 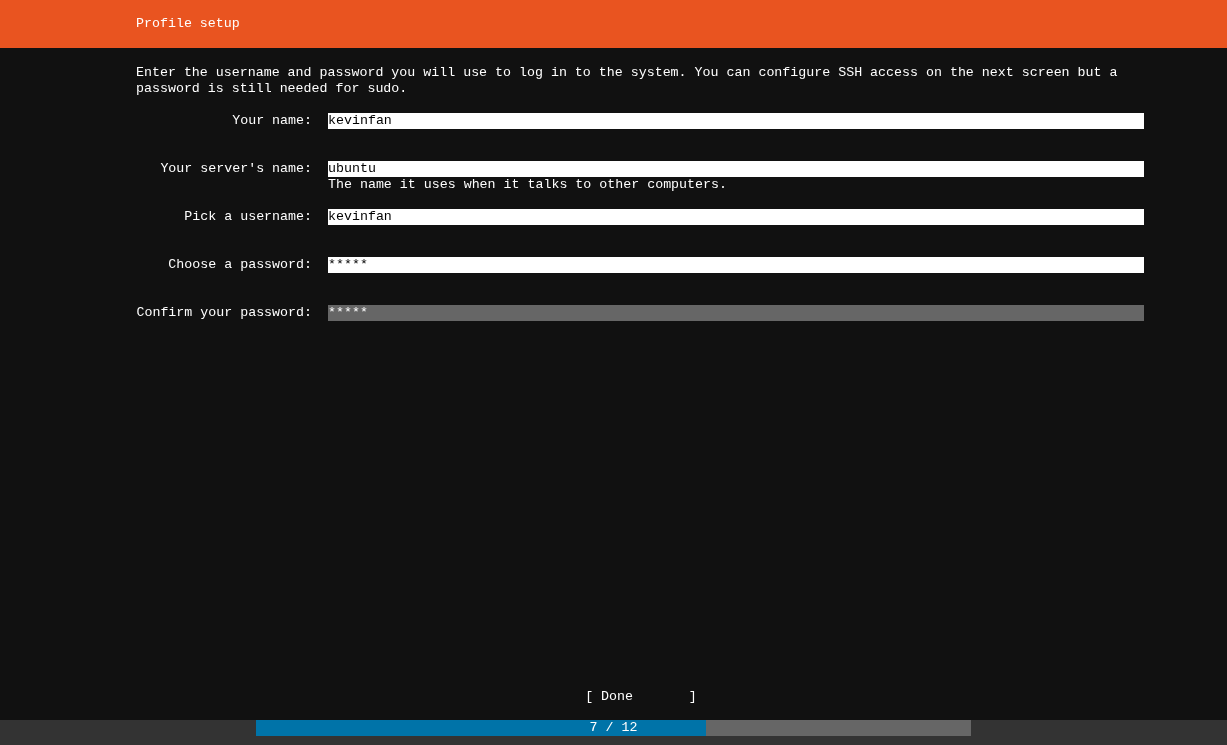 What do you see at coordinates (239, 265) in the screenshot?
I see `field-label: Choose a password:` at bounding box center [239, 265].